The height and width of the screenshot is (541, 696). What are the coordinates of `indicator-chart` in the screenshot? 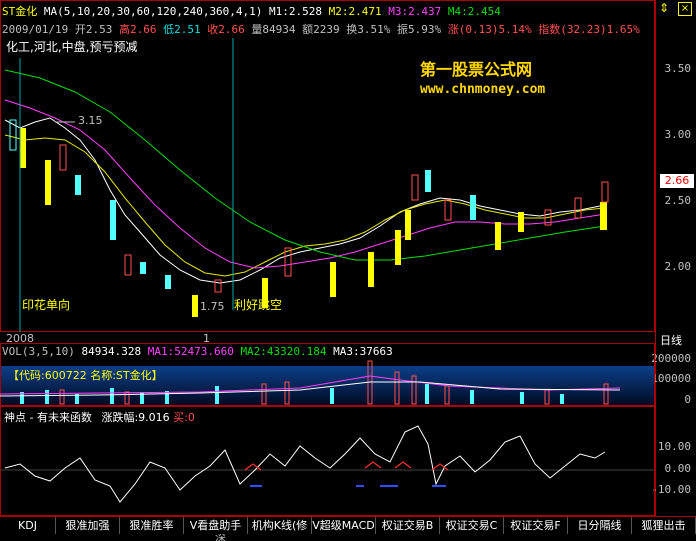 It's located at (327, 464).